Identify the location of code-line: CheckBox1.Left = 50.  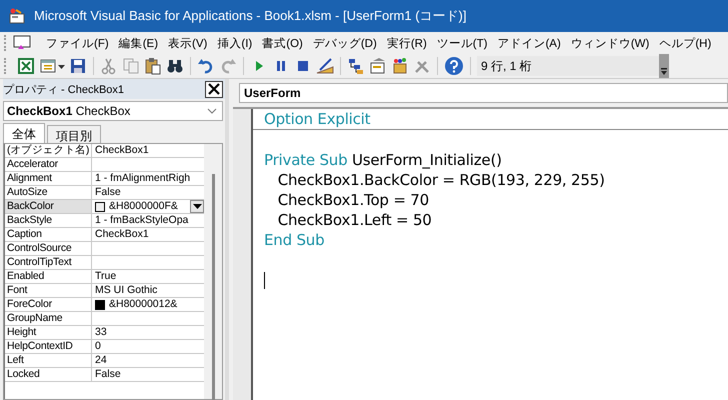
(354, 220).